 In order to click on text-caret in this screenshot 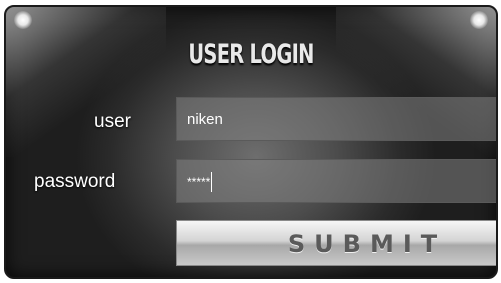, I will do `click(212, 182)`.